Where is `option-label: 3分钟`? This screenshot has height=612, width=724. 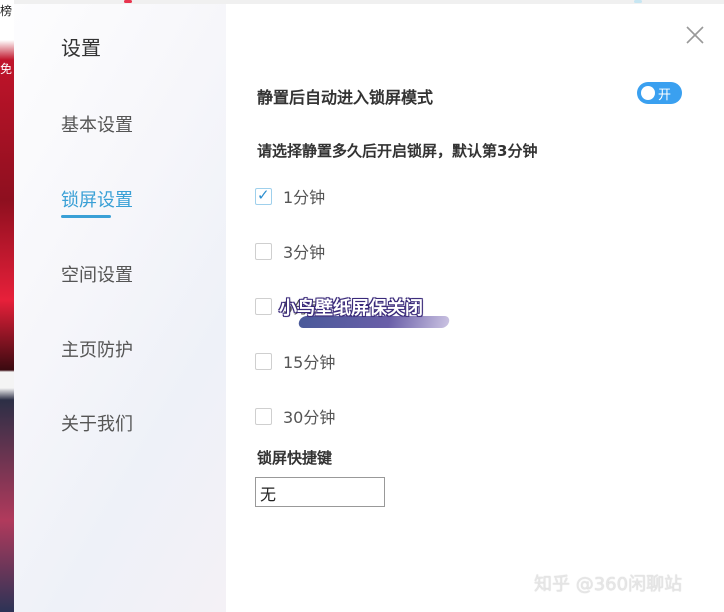
option-label: 3分钟 is located at coordinates (304, 252).